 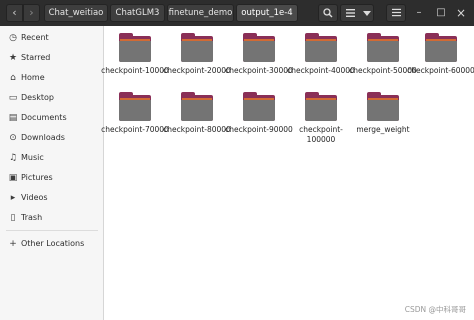 What do you see at coordinates (435, 309) in the screenshot?
I see `watermark: CSDN @中科哥哥` at bounding box center [435, 309].